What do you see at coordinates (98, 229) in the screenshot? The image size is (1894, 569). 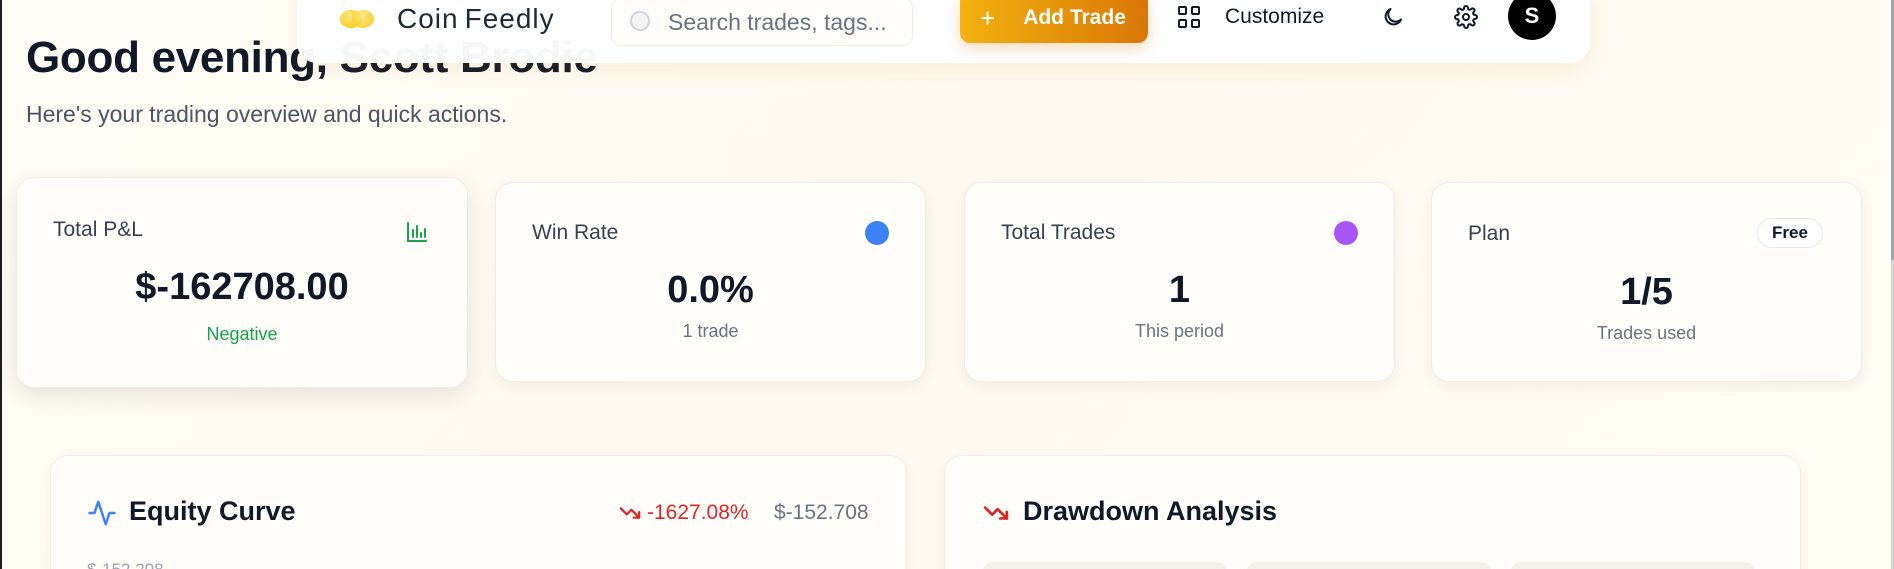 I see `stat-title: Total P&L` at bounding box center [98, 229].